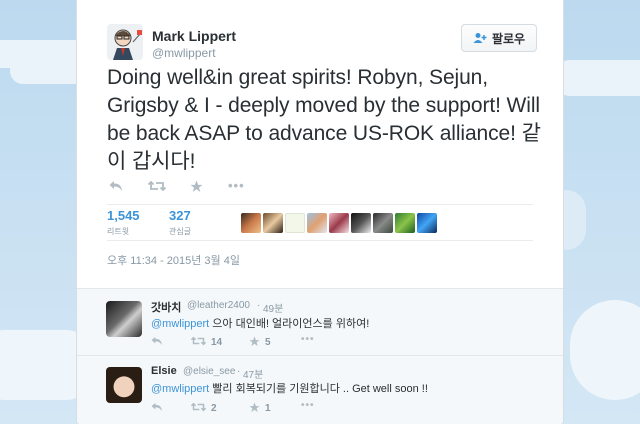 Image resolution: width=640 pixels, height=424 pixels. I want to click on retweet-label: 리트윗, so click(118, 231).